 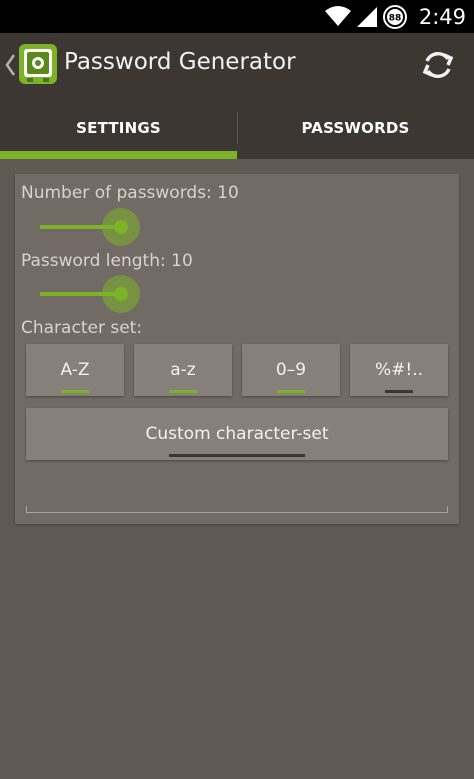 I want to click on number-of-passwords-slider, so click(x=97, y=227).